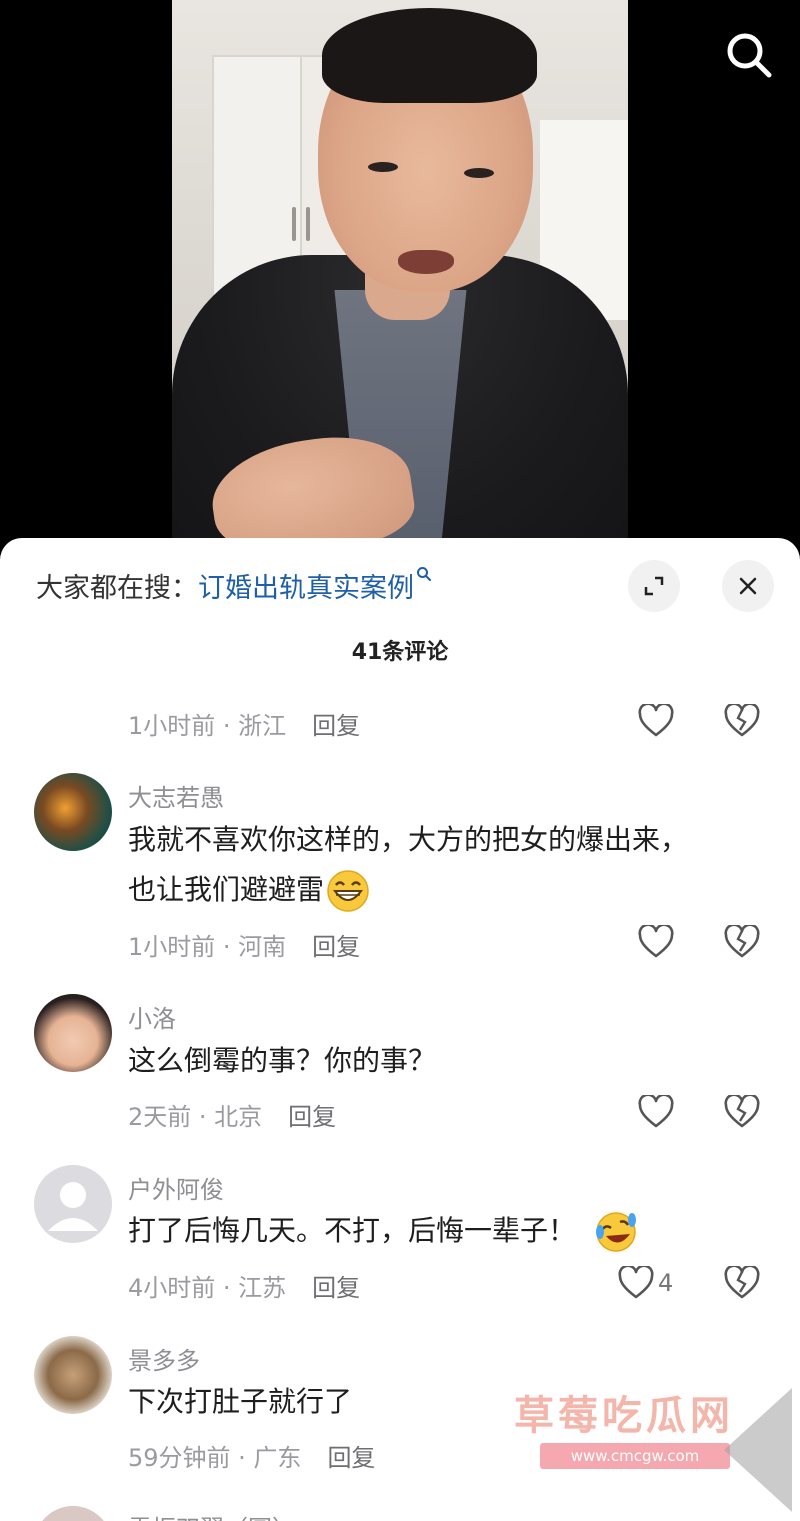 The image size is (800, 1521). Describe the element at coordinates (172, 1288) in the screenshot. I see `comment-time: 4小时前` at that location.